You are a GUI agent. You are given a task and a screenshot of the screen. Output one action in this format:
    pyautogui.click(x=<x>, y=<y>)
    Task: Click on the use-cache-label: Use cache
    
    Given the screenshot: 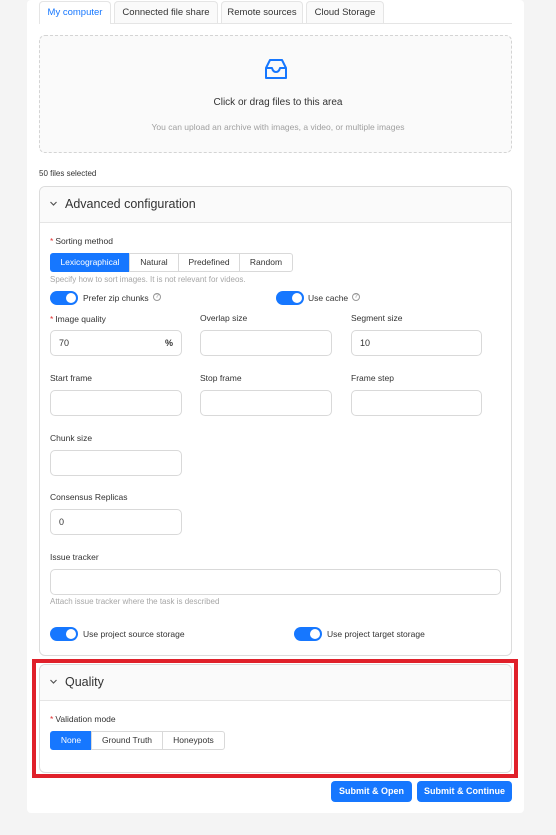 What is the action you would take?
    pyautogui.click(x=328, y=298)
    